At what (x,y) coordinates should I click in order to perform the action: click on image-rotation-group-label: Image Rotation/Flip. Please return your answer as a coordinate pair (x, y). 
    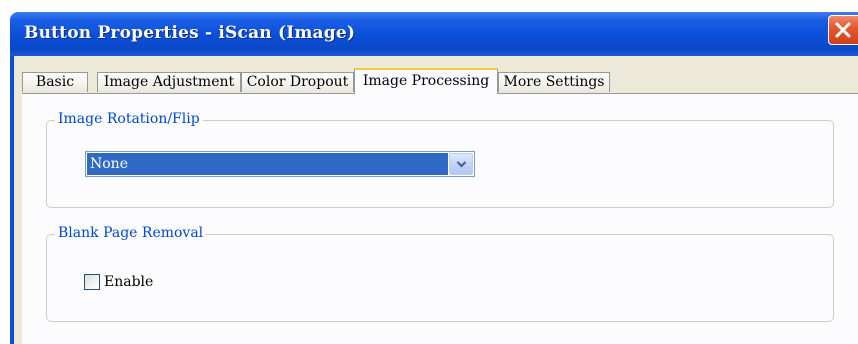
    Looking at the image, I should click on (129, 119).